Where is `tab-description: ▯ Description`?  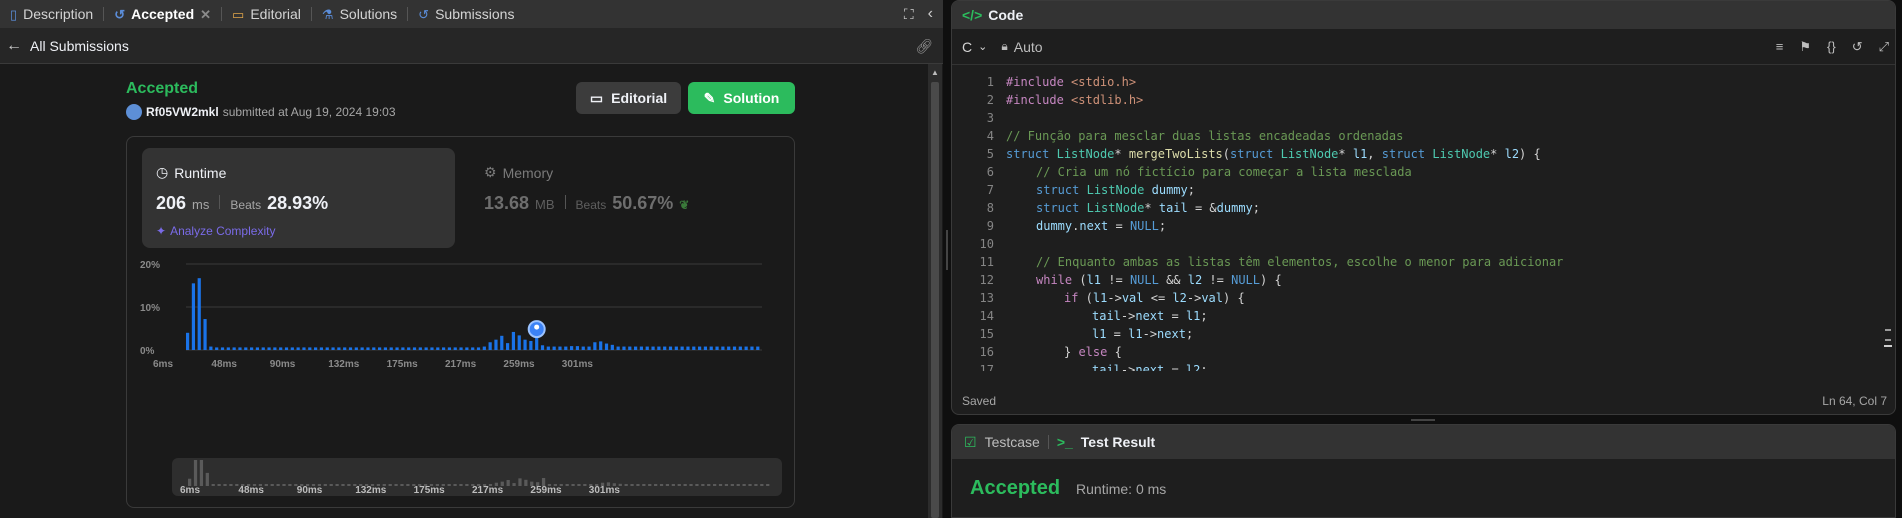 tab-description: ▯ Description is located at coordinates (51, 14).